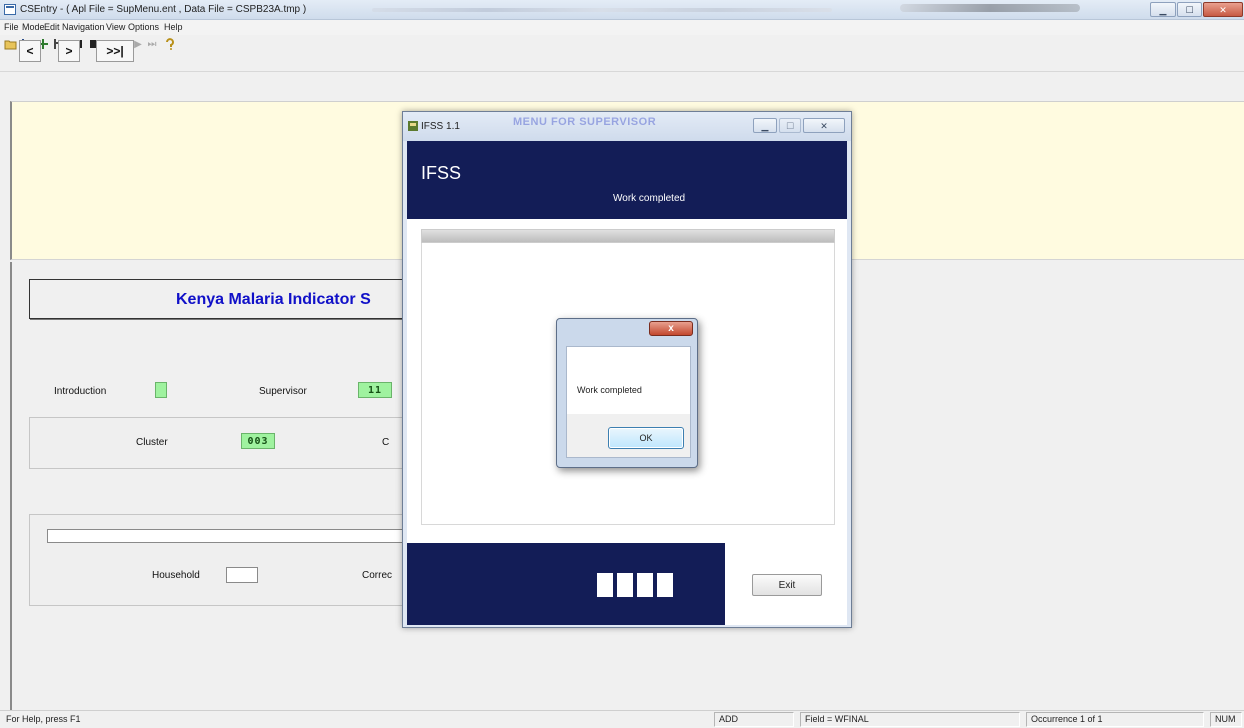  I want to click on message-box-close-button: x, so click(671, 328).